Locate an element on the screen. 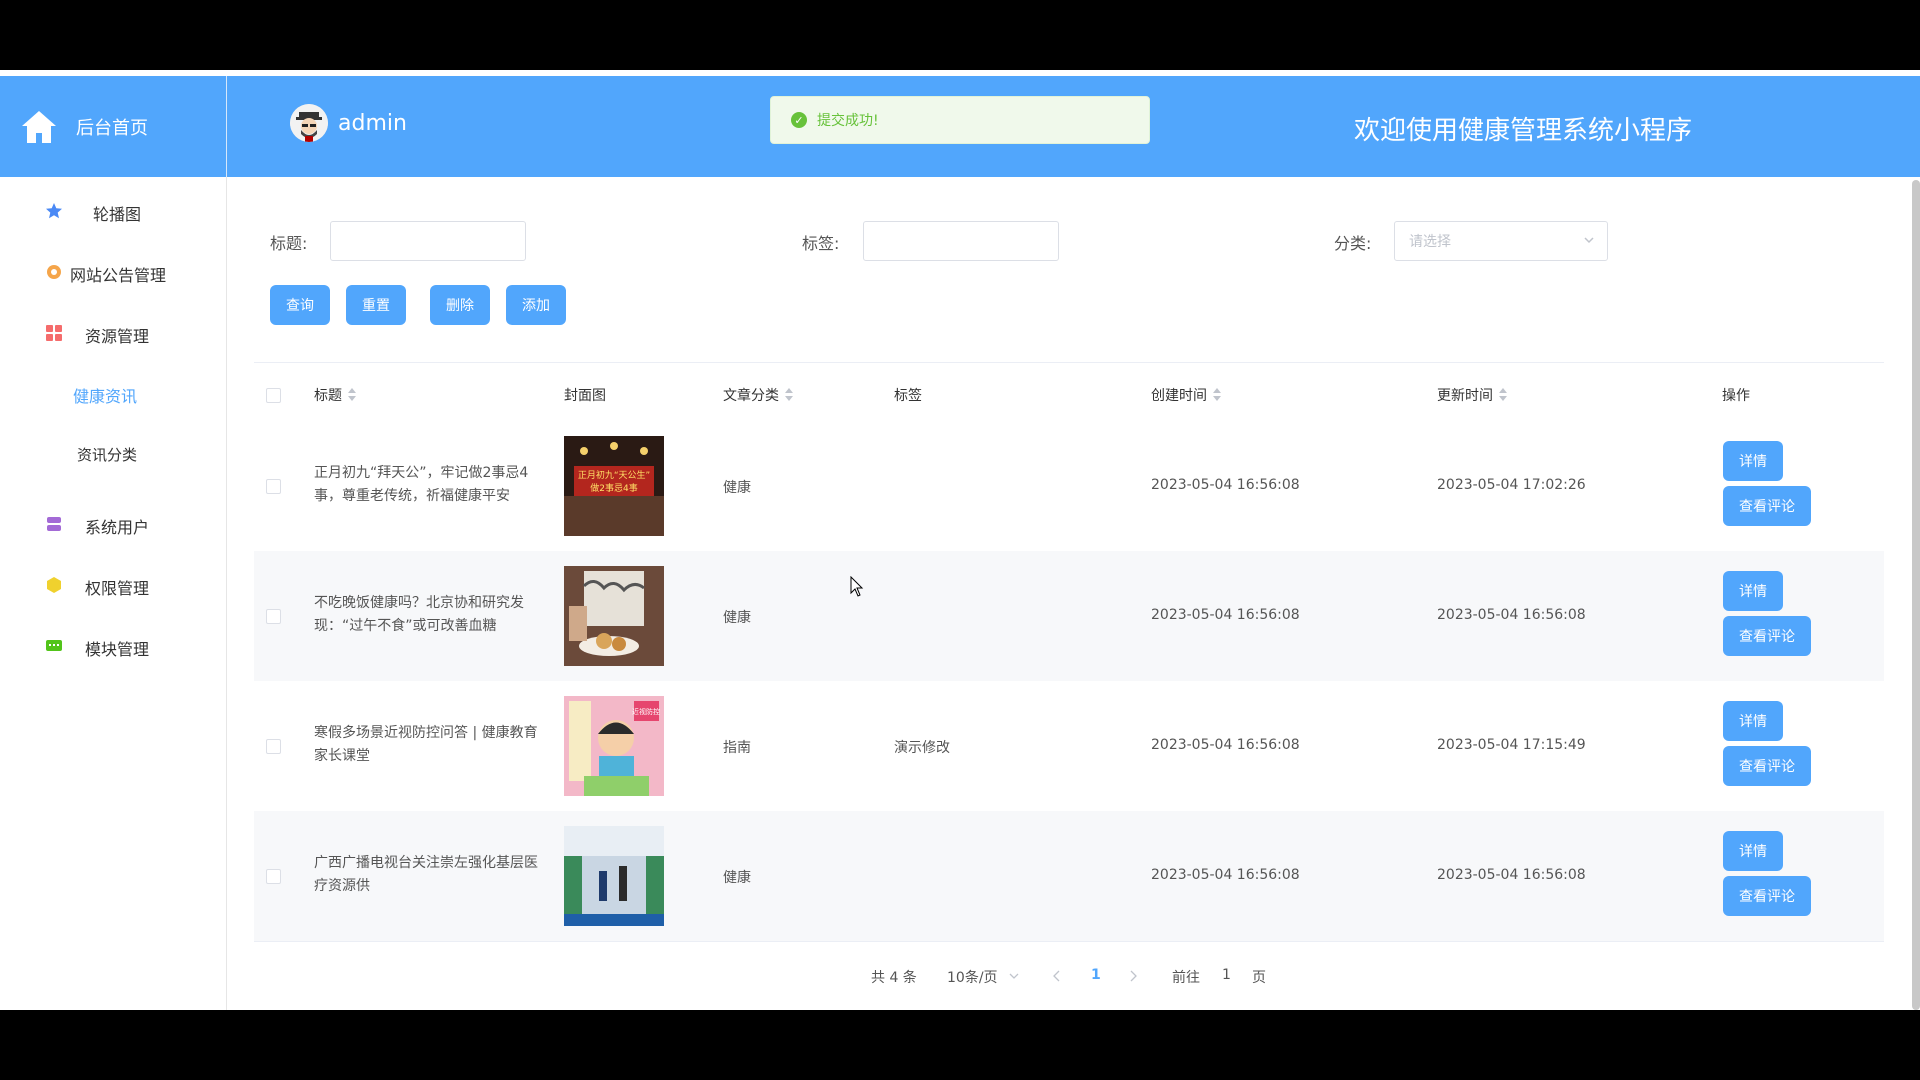 The image size is (1920, 1080). brand-home-link: 后台首页 is located at coordinates (113, 126).